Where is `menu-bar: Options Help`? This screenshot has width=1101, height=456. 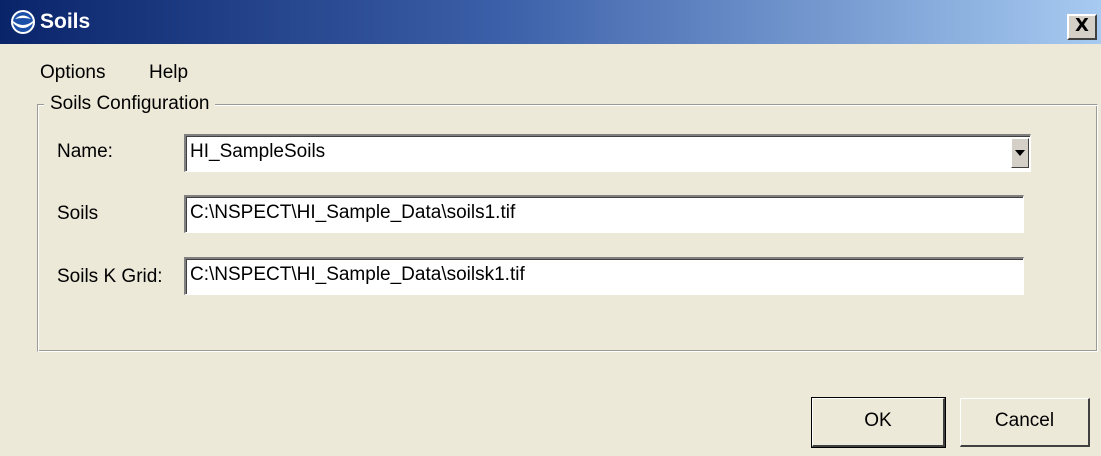 menu-bar: Options Help is located at coordinates (550, 73).